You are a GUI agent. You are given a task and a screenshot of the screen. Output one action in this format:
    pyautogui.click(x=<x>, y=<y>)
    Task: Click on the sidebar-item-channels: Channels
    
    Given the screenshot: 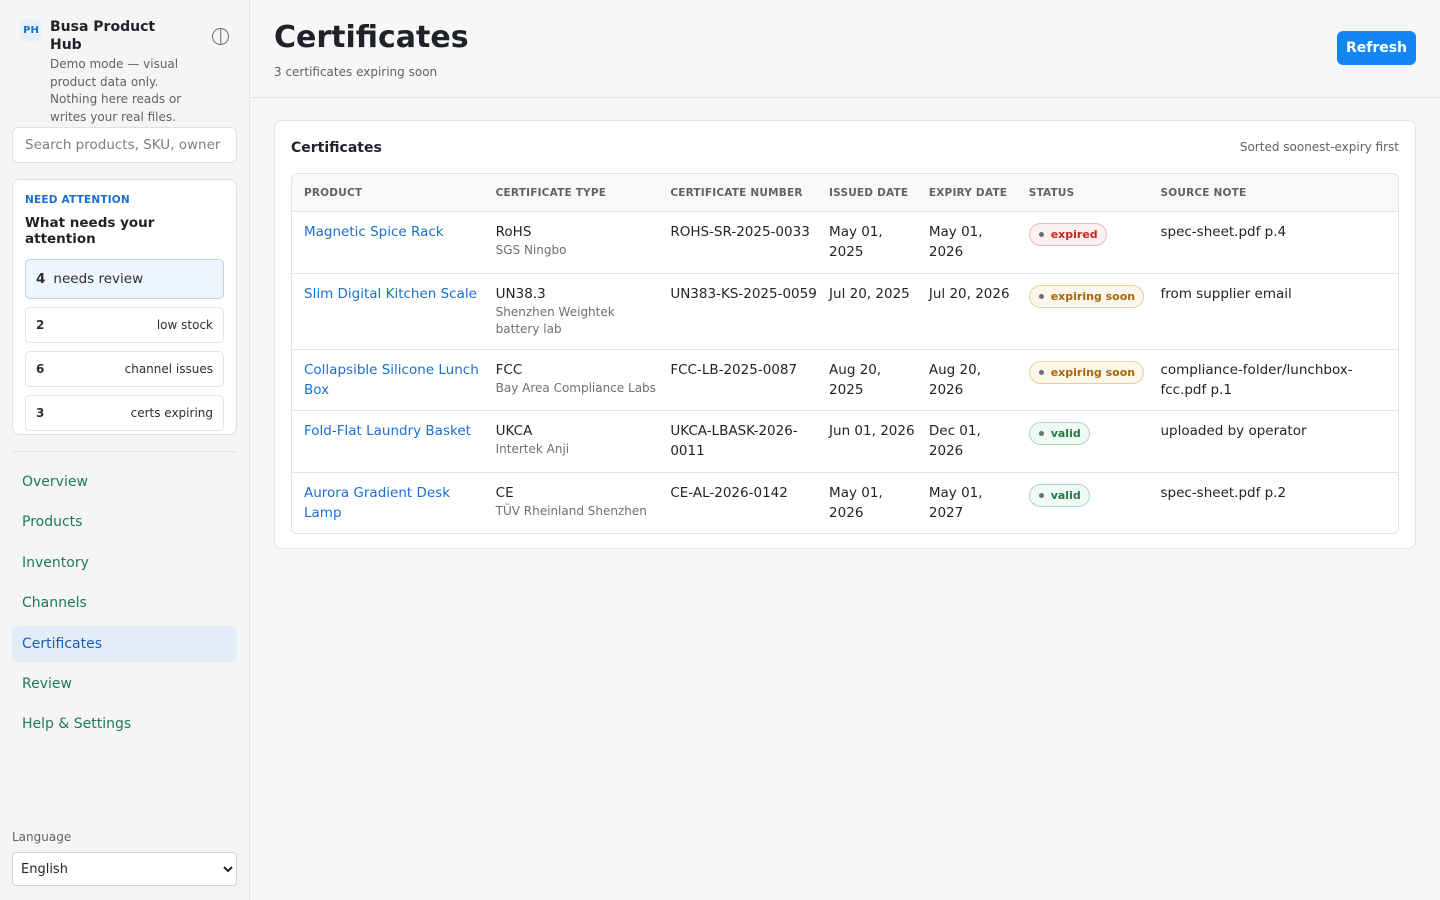 What is the action you would take?
    pyautogui.click(x=124, y=603)
    